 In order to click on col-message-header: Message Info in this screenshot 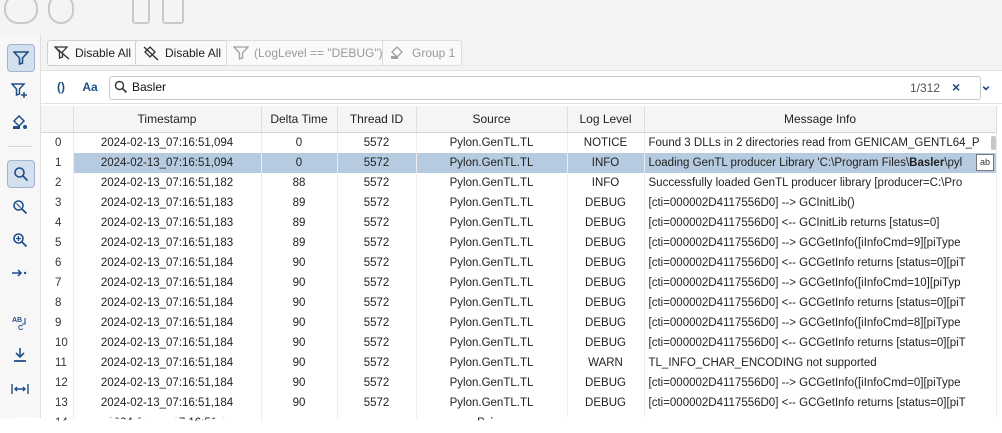, I will do `click(820, 119)`.